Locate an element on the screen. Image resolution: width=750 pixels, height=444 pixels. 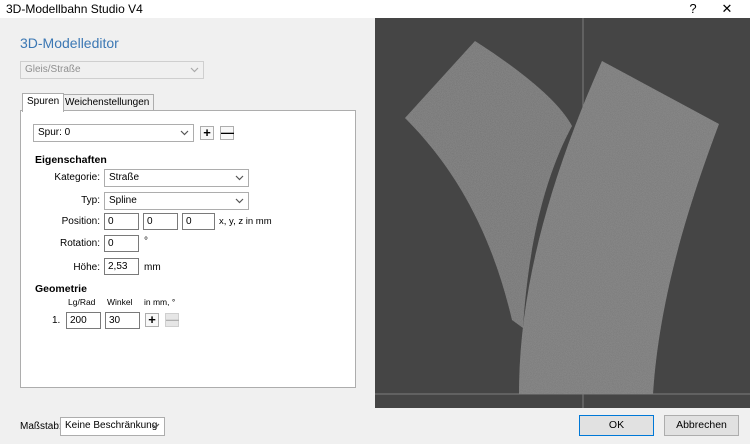
typ-select: Spline is located at coordinates (176, 201).